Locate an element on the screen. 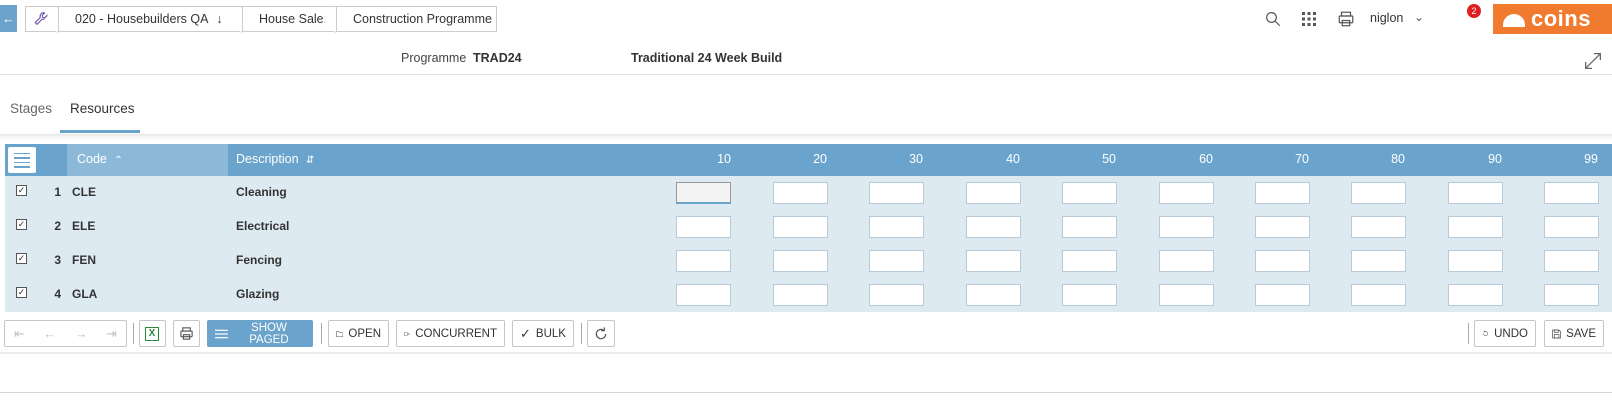  breadcrumb-page: Construction Programme is located at coordinates (416, 19).